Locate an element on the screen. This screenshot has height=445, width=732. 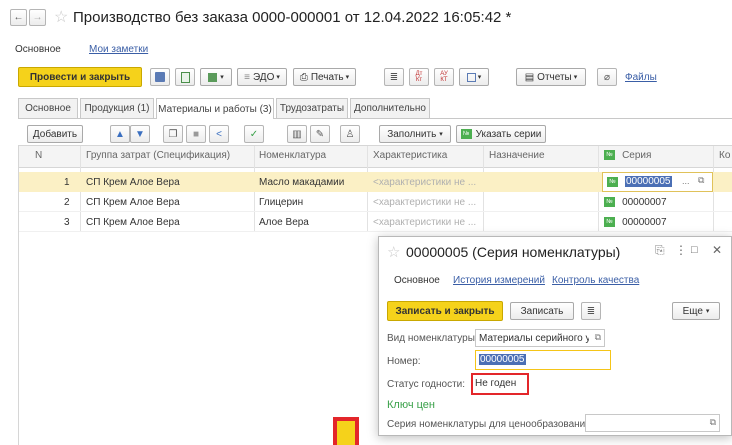
row-number: 2 is located at coordinates (67, 202).